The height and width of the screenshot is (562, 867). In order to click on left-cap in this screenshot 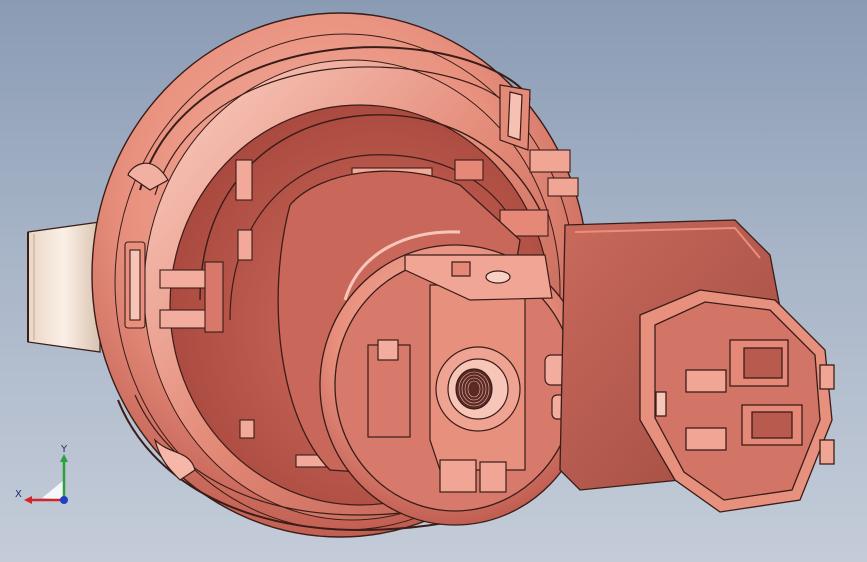, I will do `click(64, 287)`.